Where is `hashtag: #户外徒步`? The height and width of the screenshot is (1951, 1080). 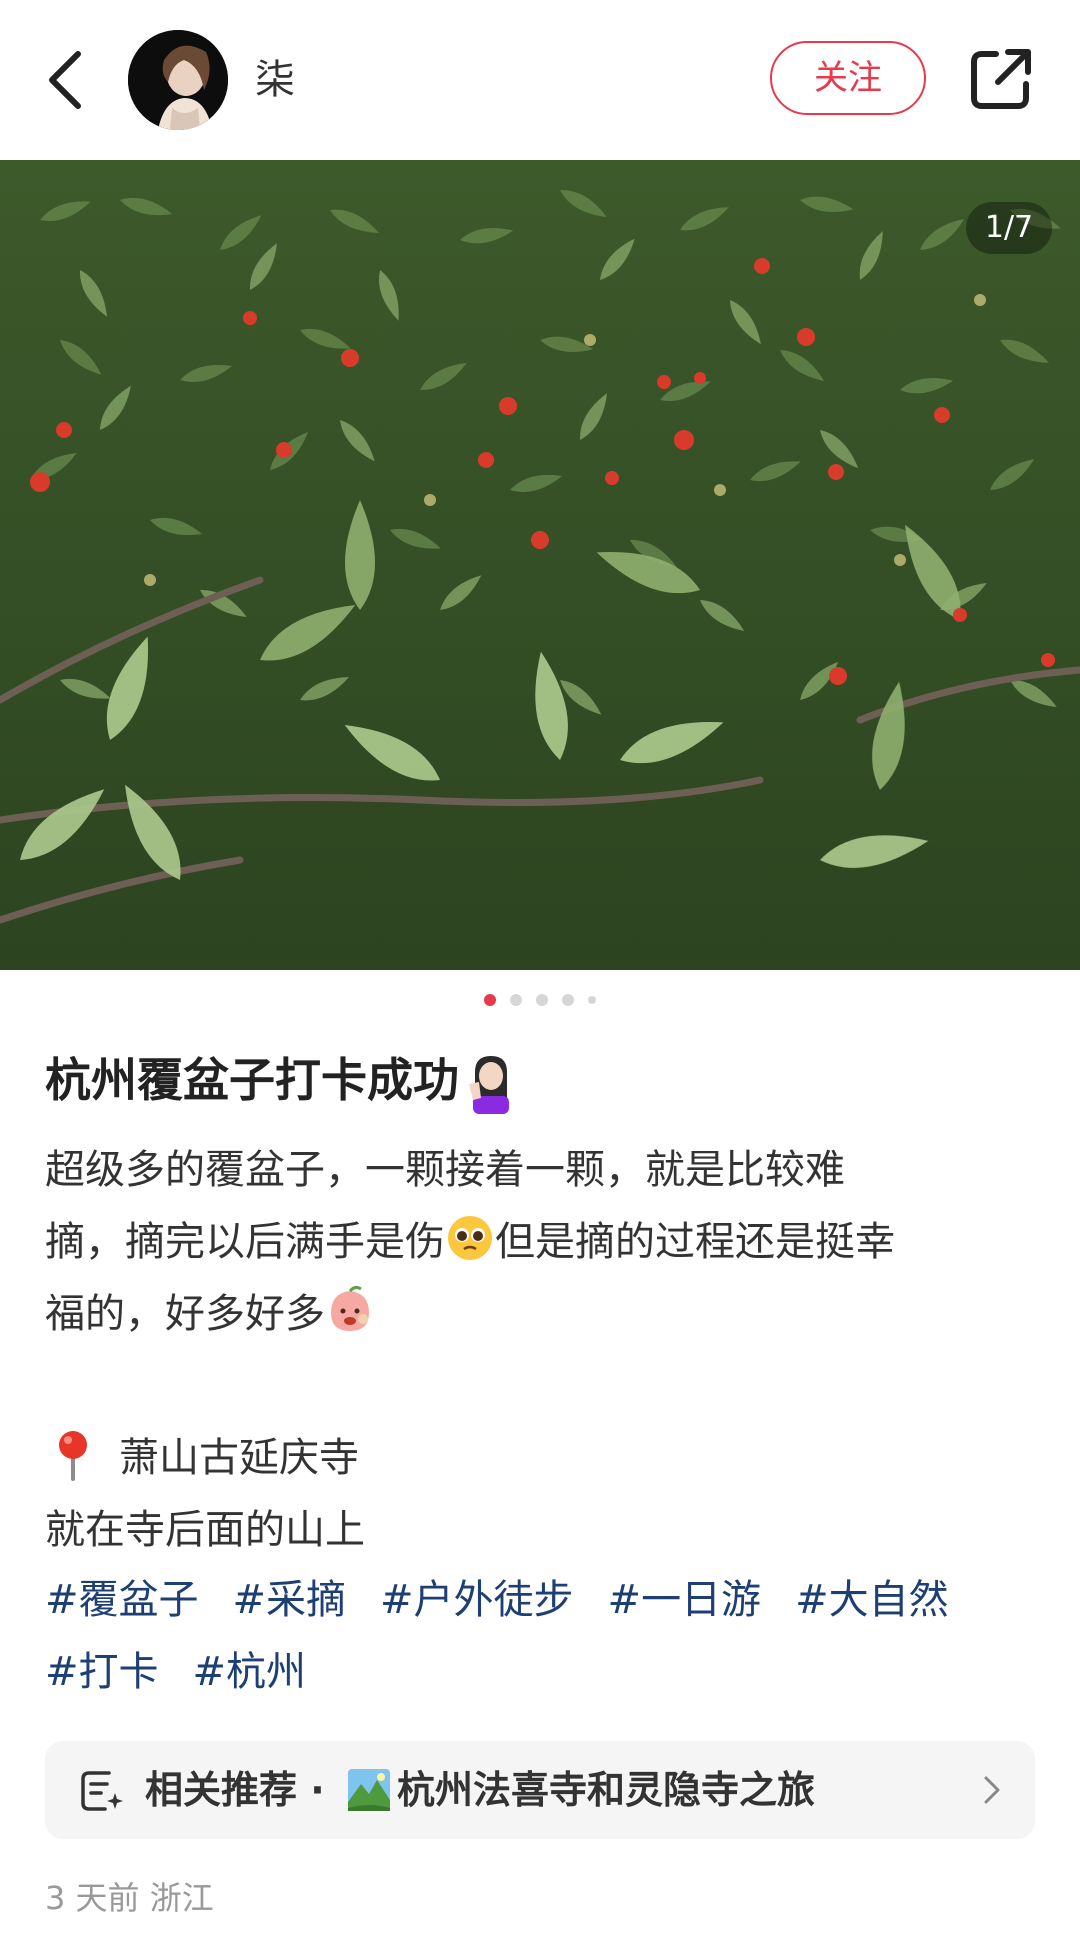 hashtag: #户外徒步 is located at coordinates (477, 1600).